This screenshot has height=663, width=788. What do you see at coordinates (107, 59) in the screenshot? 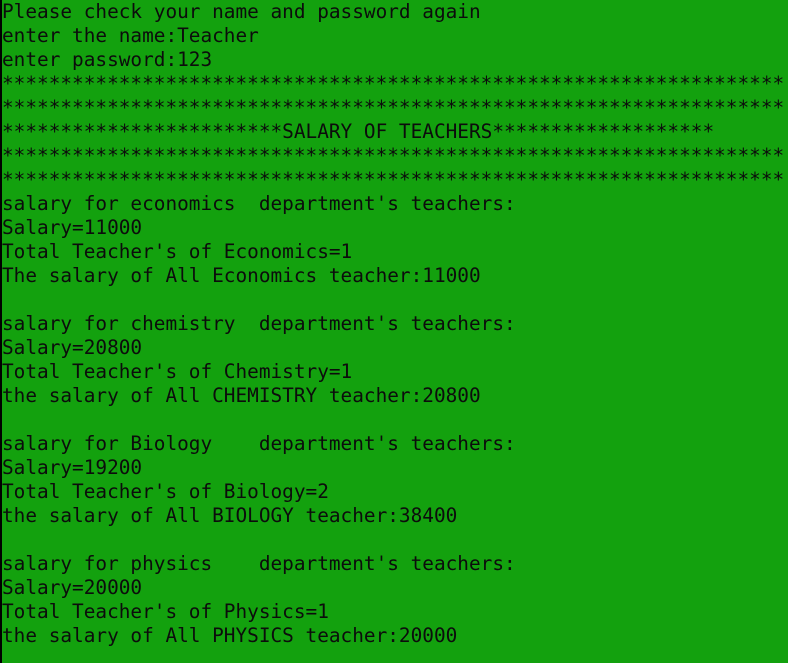
I see `password-prompt: enter password:123` at bounding box center [107, 59].